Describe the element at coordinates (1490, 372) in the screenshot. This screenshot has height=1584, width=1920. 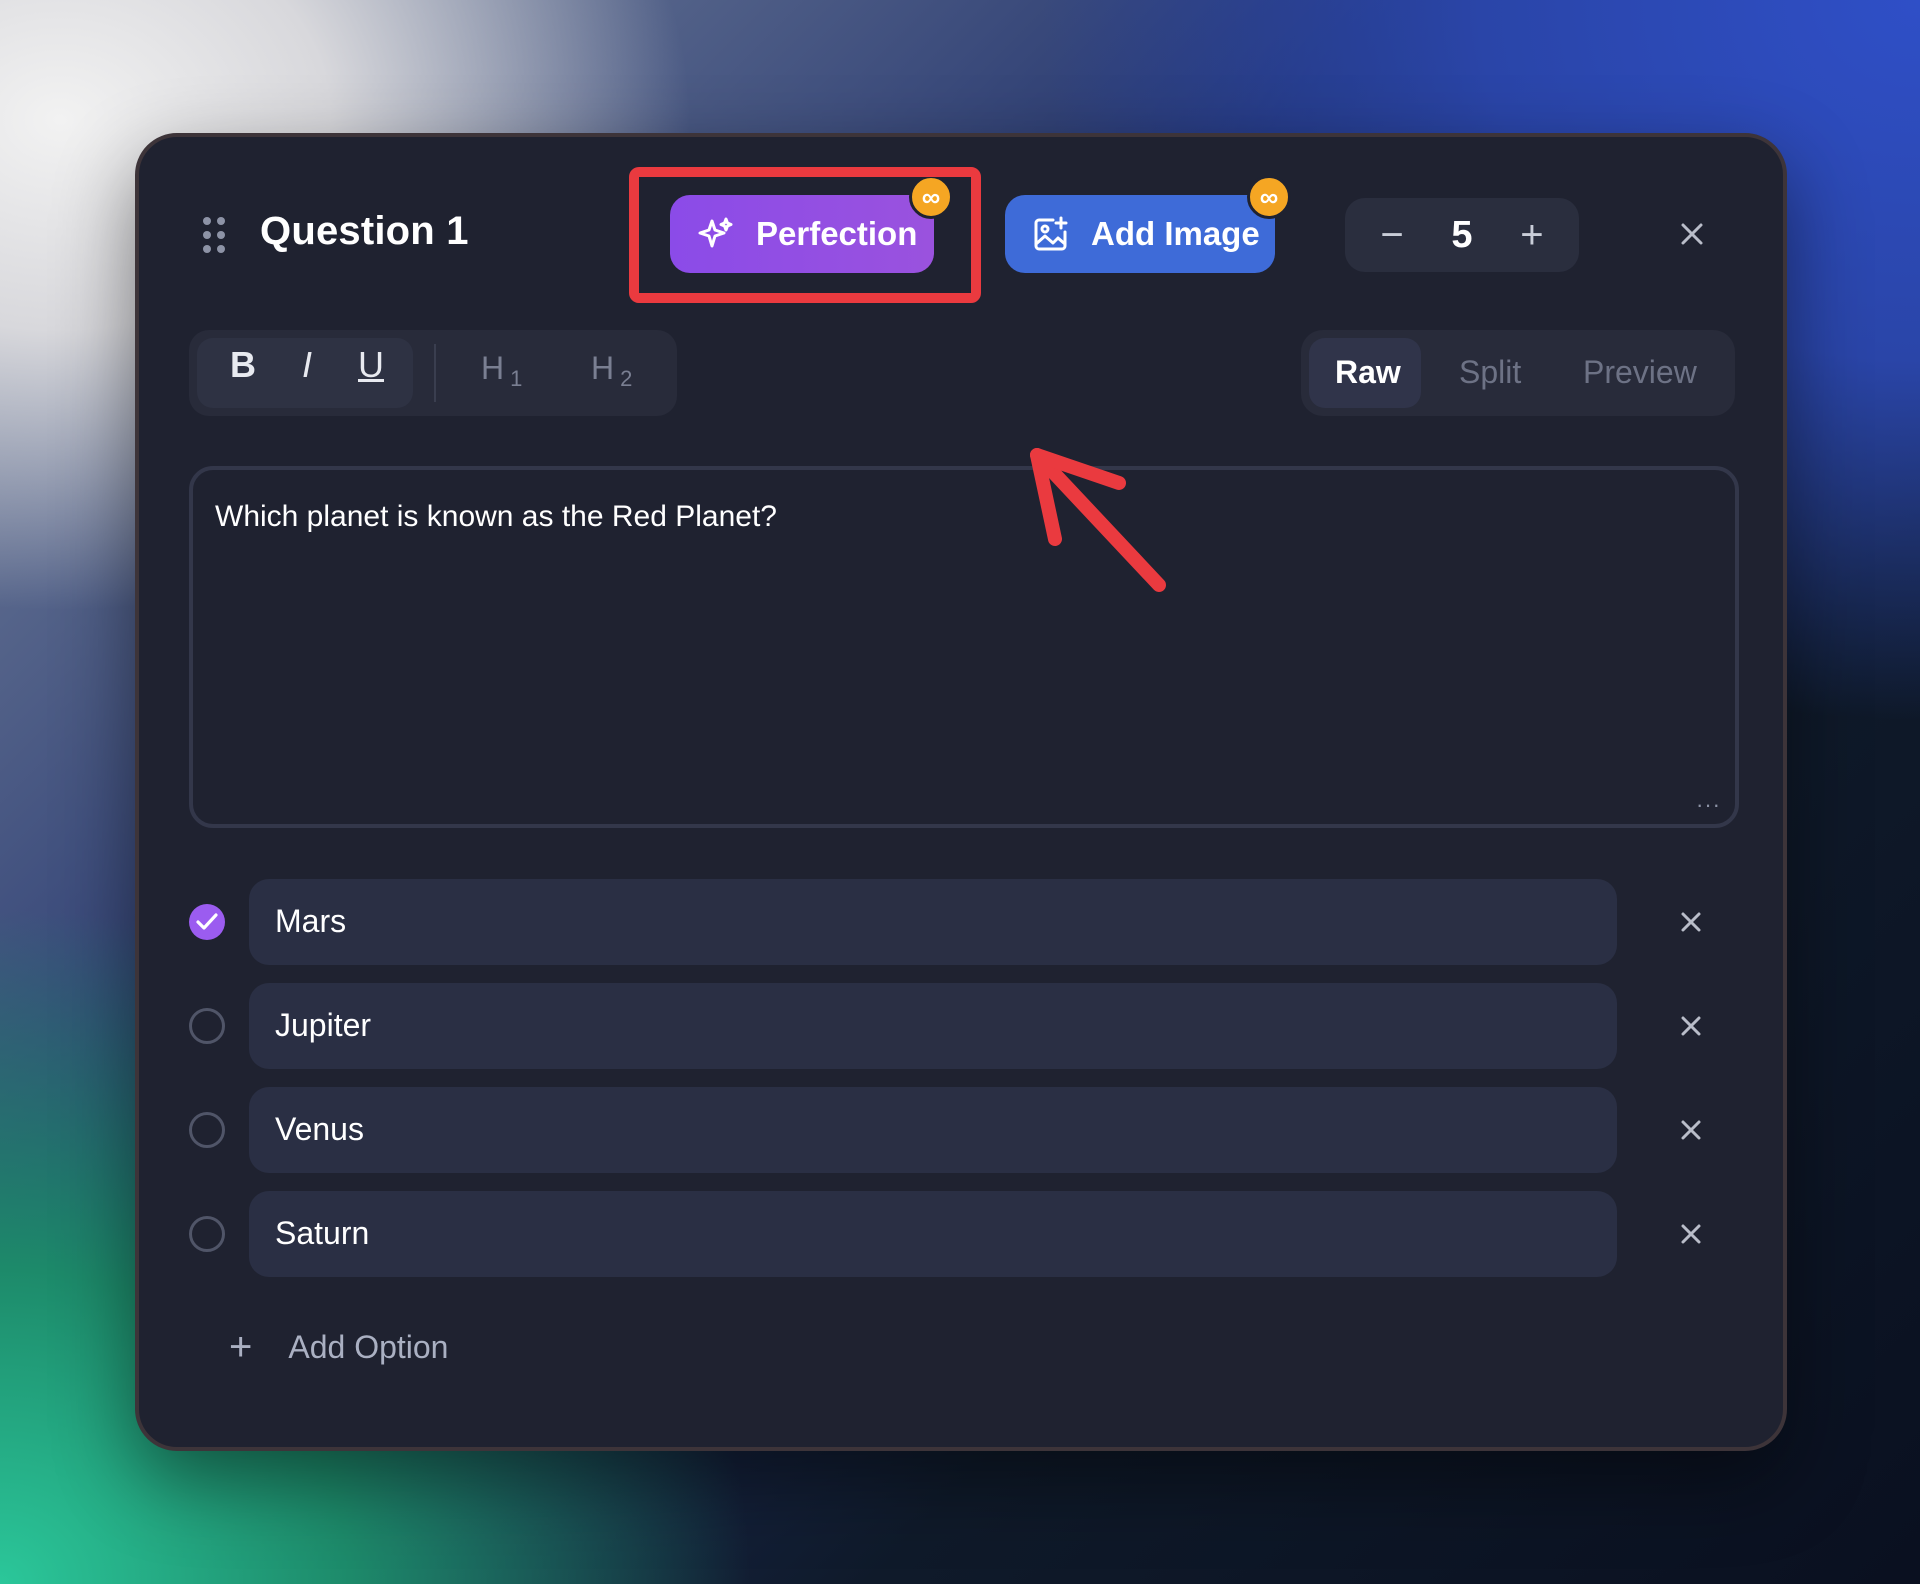
I see `tab-split: Split` at that location.